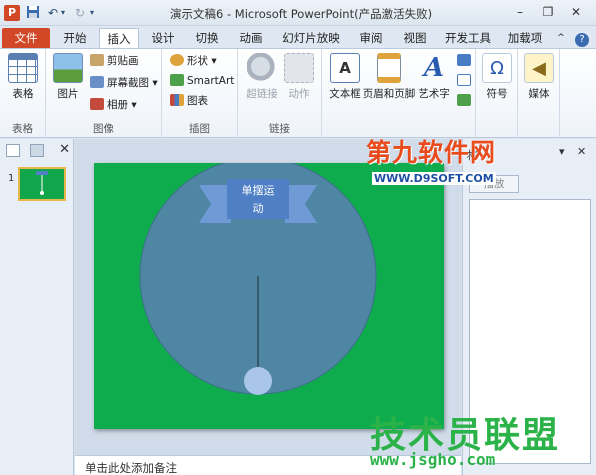  Describe the element at coordinates (199, 129) in the screenshot. I see `group-label-illustrations: 插图` at that location.